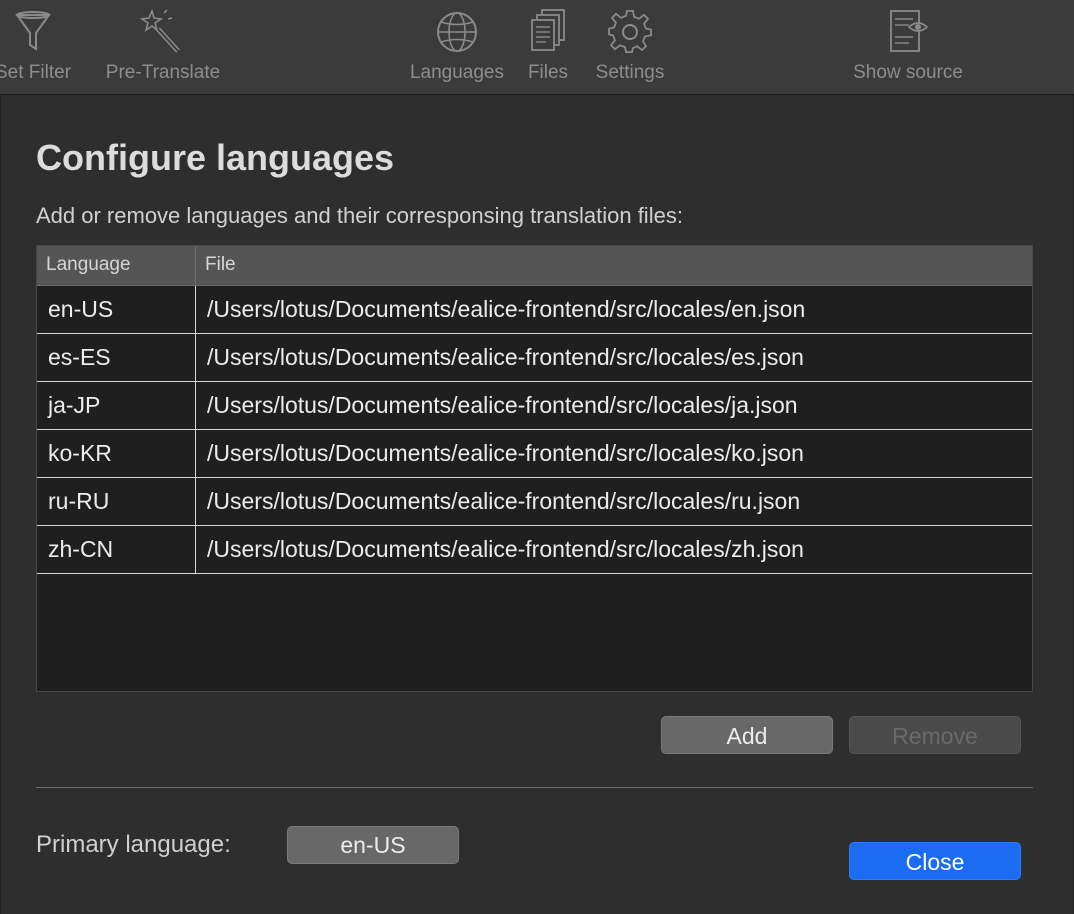 The width and height of the screenshot is (1074, 914). I want to click on set-filter-button: Set Filter, so click(44, 47).